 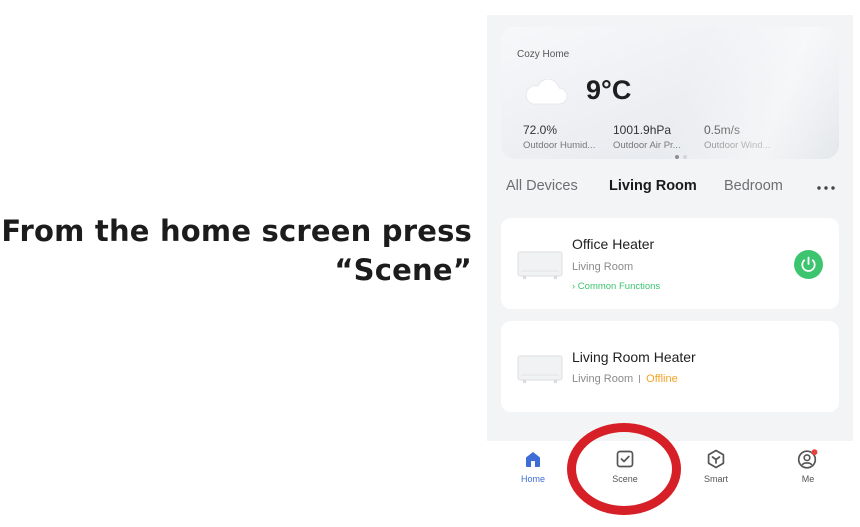 What do you see at coordinates (753, 186) in the screenshot?
I see `tab-bedroom: Bedroom` at bounding box center [753, 186].